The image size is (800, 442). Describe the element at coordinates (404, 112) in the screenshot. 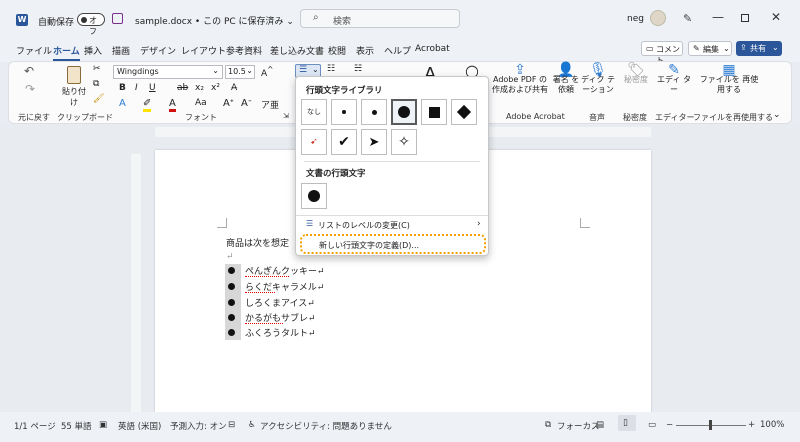

I see `bullet-large-circle-option` at that location.